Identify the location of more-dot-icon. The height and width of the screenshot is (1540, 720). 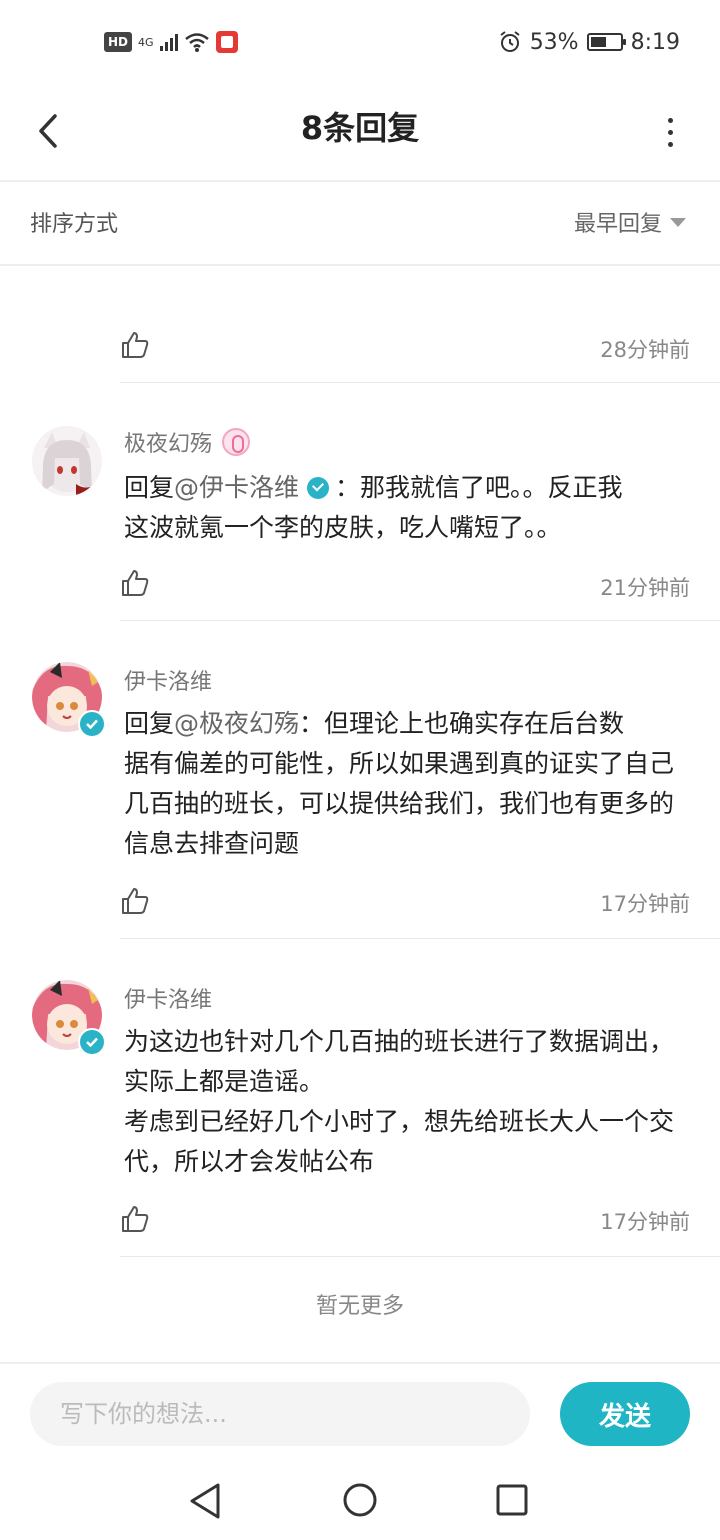
(670, 120).